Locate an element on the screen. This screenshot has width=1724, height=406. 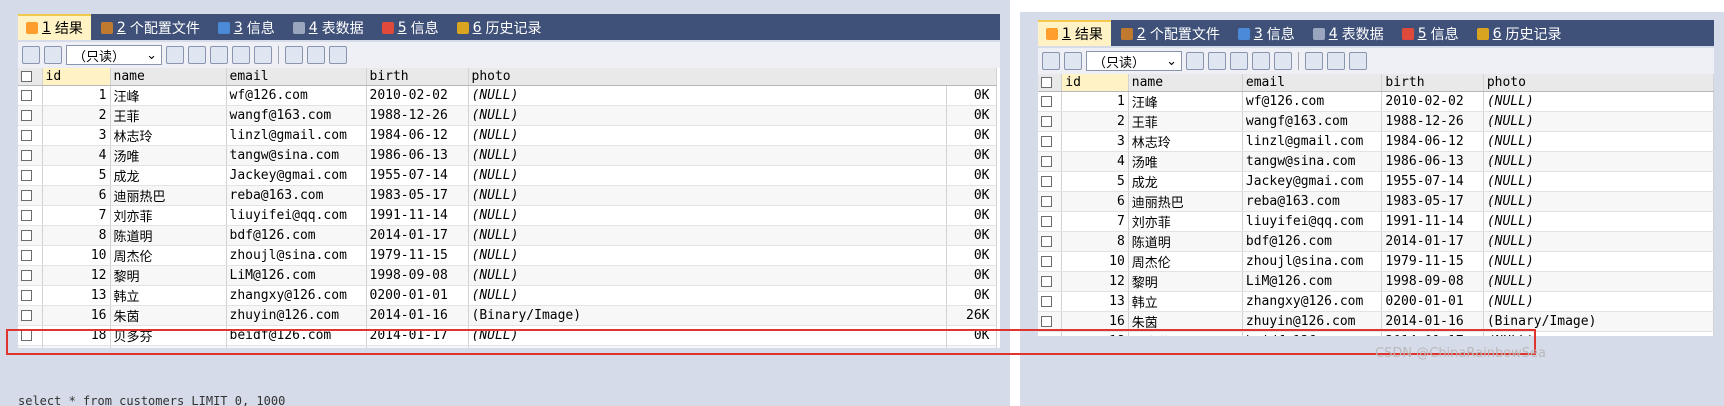
cell-email: wangf@163.com is located at coordinates (296, 115).